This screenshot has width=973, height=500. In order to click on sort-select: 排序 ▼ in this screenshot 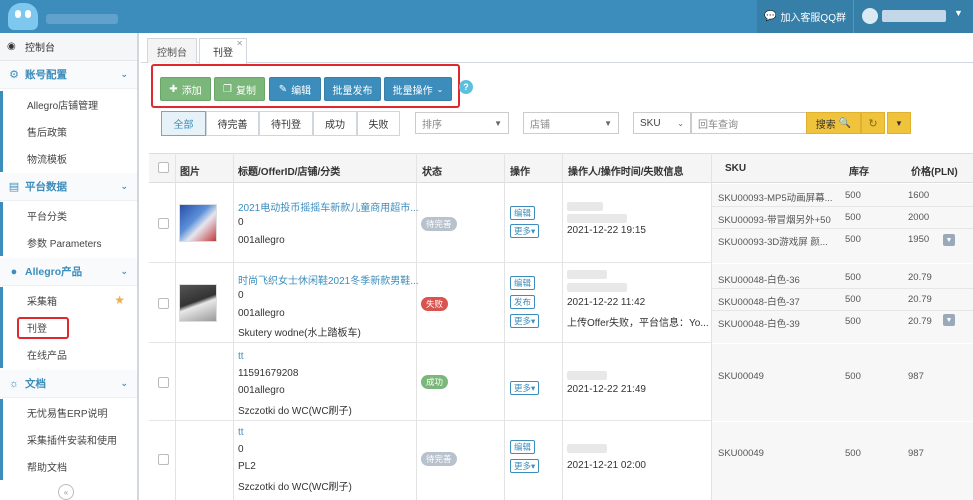, I will do `click(462, 123)`.